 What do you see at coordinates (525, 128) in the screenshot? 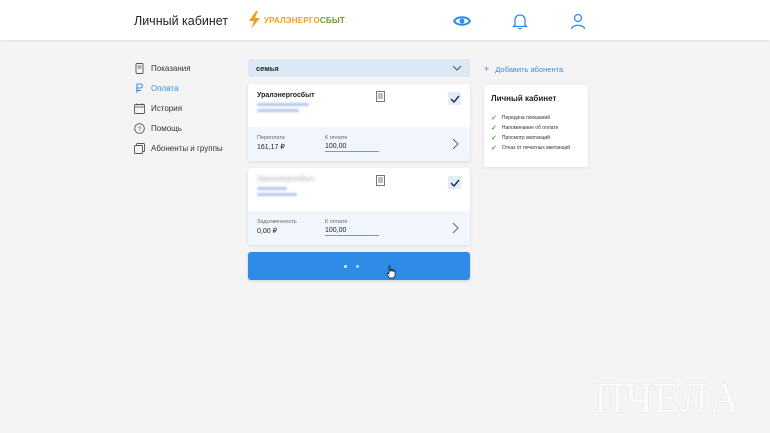
I see `feature-item: ✓ Напоминание об оплате` at bounding box center [525, 128].